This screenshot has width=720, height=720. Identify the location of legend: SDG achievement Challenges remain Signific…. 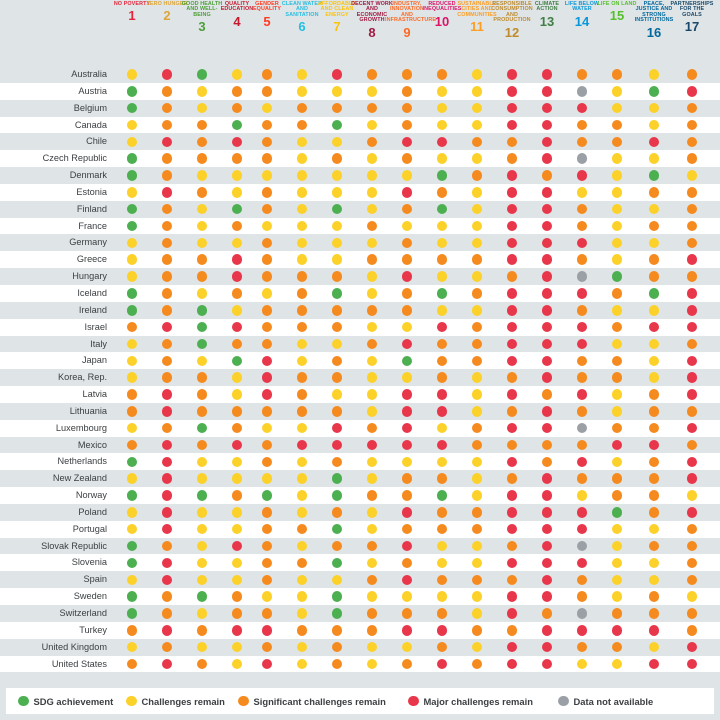
(360, 701).